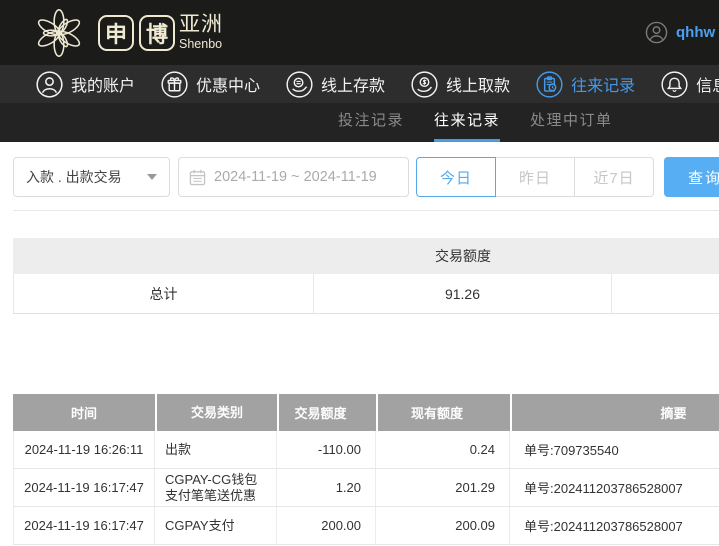 Image resolution: width=719 pixels, height=546 pixels. I want to click on nav-item-promotions: 优惠中心, so click(211, 84).